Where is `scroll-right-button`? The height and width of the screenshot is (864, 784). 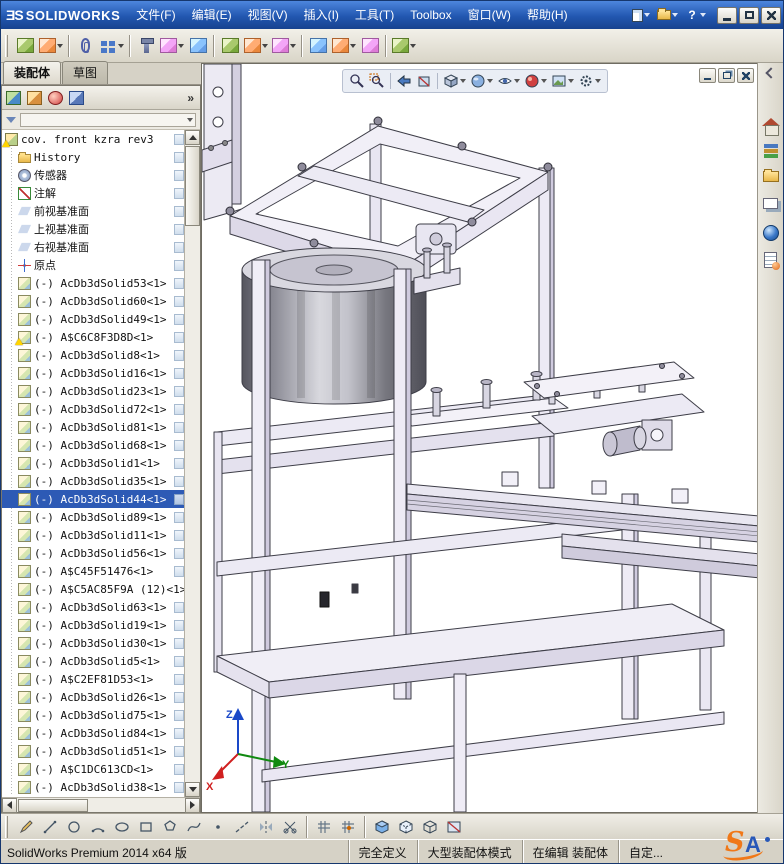
scroll-right-button is located at coordinates (192, 805).